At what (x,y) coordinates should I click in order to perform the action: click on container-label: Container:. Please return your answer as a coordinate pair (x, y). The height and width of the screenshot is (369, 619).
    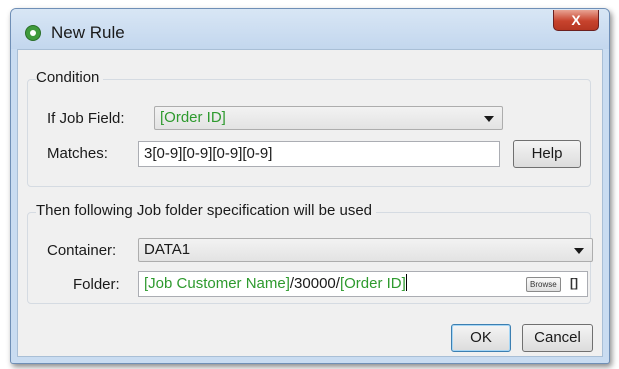
    Looking at the image, I should click on (82, 250).